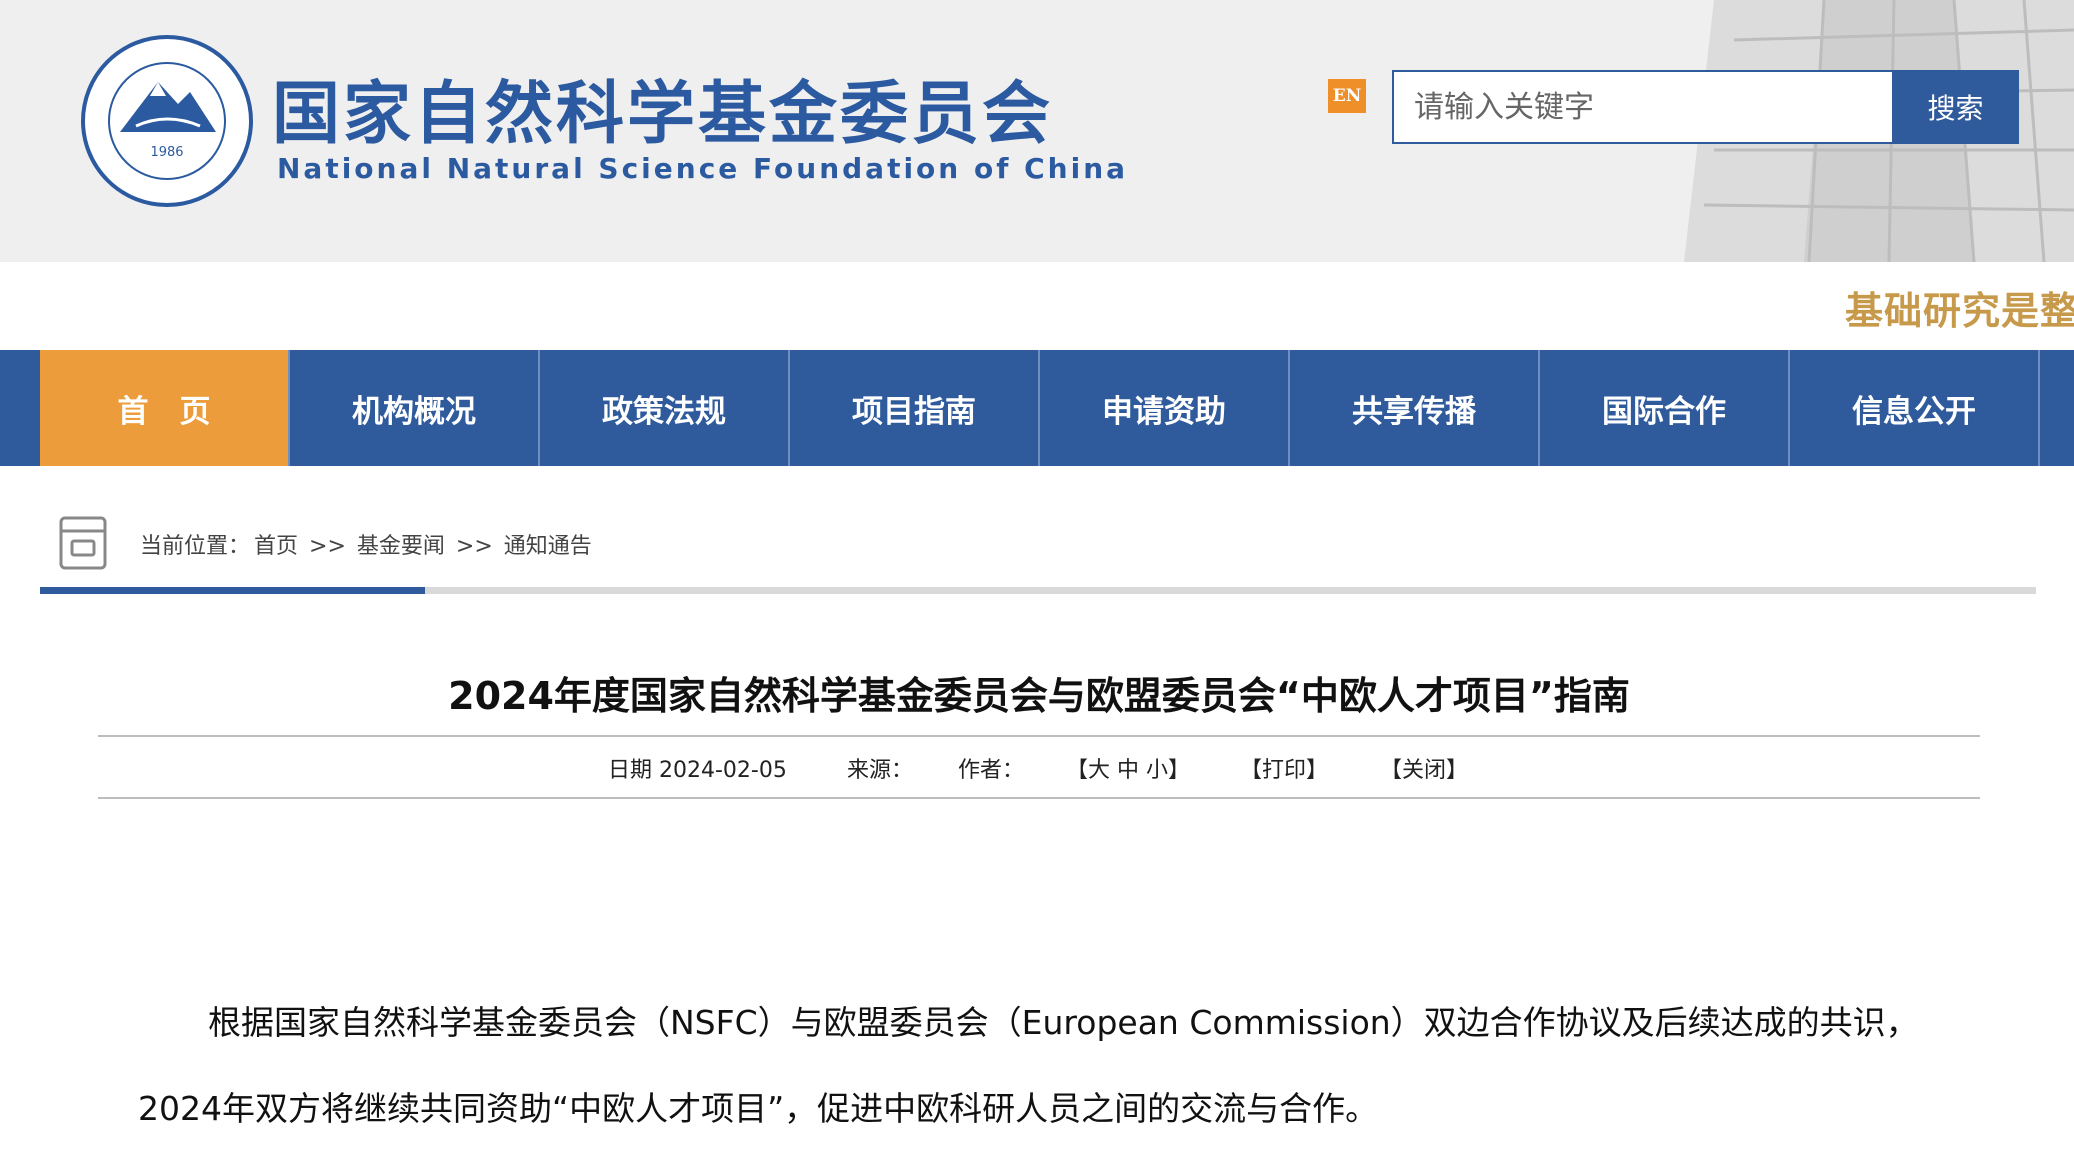  What do you see at coordinates (1414, 408) in the screenshot?
I see `nav-item-share: 共享传播` at bounding box center [1414, 408].